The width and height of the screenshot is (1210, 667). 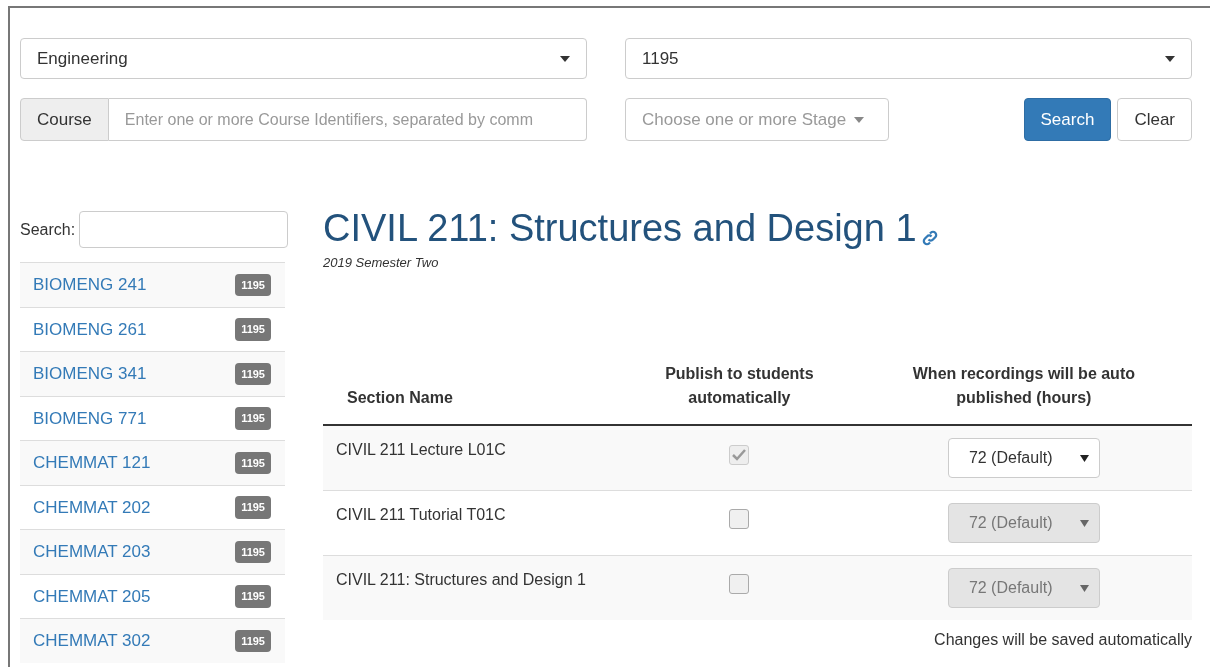 I want to click on clear-button: Clear, so click(x=1154, y=119).